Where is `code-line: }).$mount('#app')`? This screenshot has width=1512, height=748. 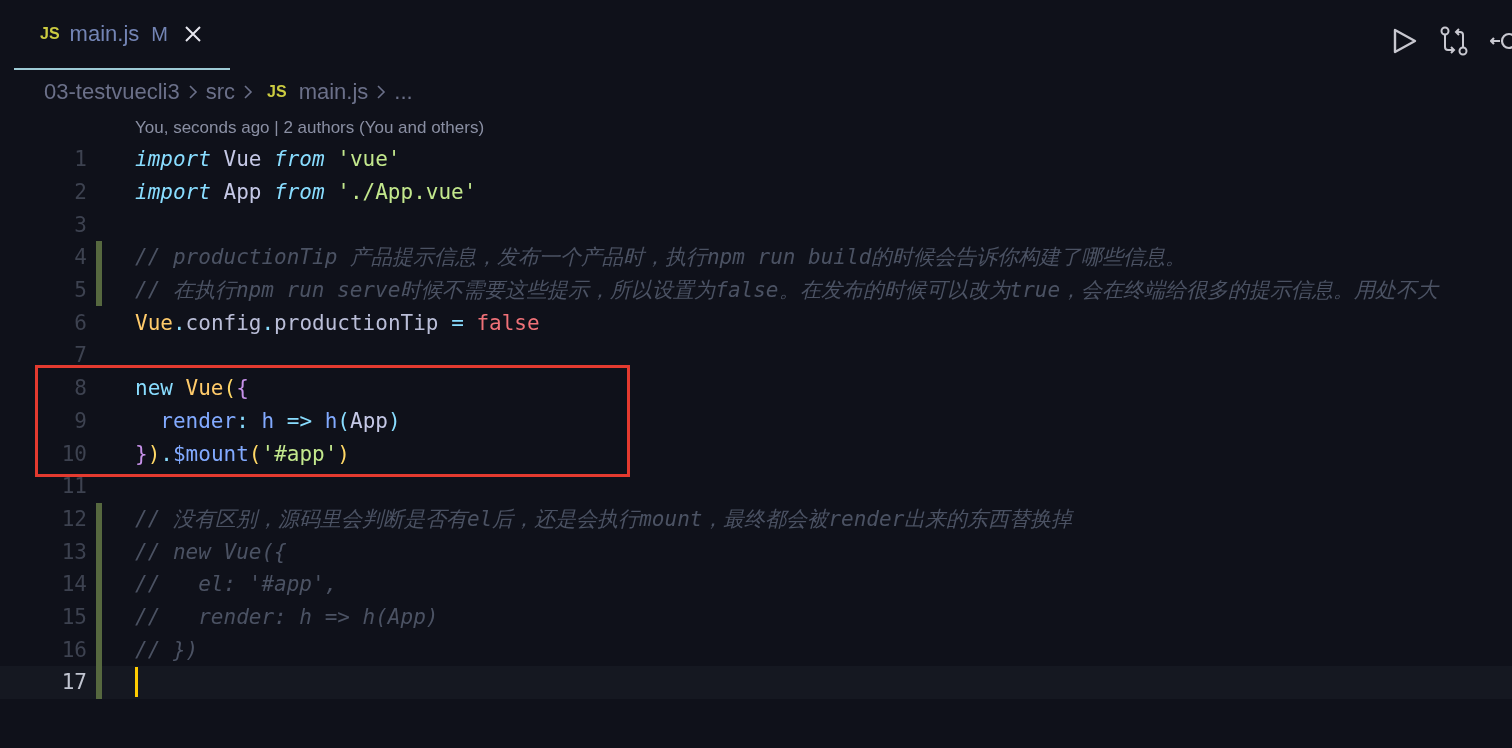
code-line: }).$mount('#app') is located at coordinates (242, 453).